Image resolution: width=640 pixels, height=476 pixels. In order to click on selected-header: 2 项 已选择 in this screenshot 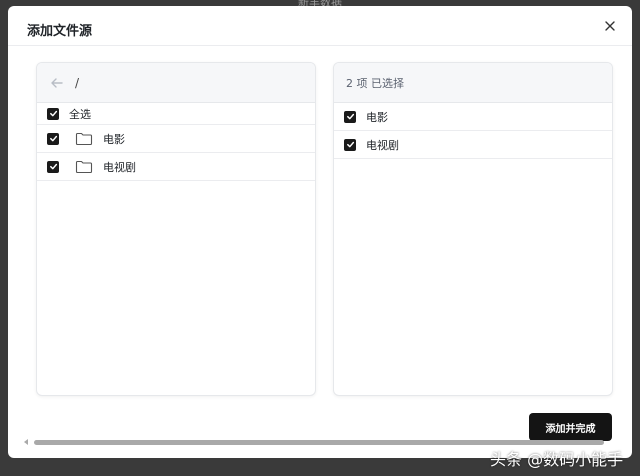, I will do `click(473, 83)`.